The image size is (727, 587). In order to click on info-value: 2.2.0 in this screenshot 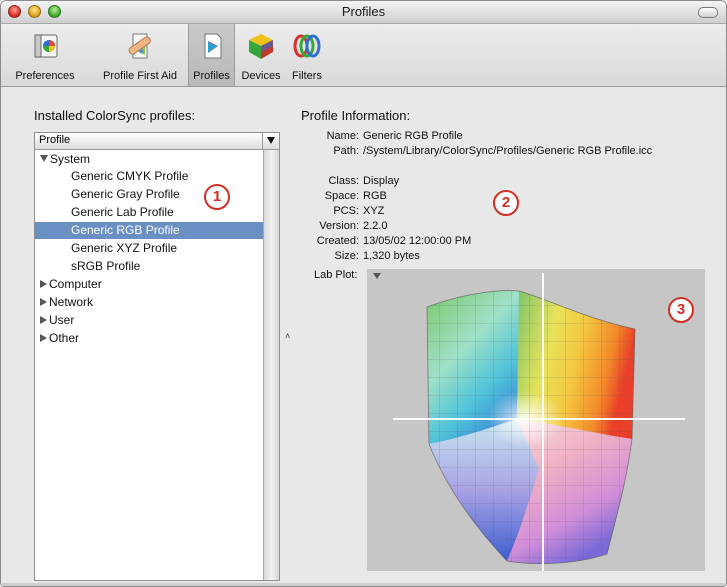, I will do `click(375, 226)`.